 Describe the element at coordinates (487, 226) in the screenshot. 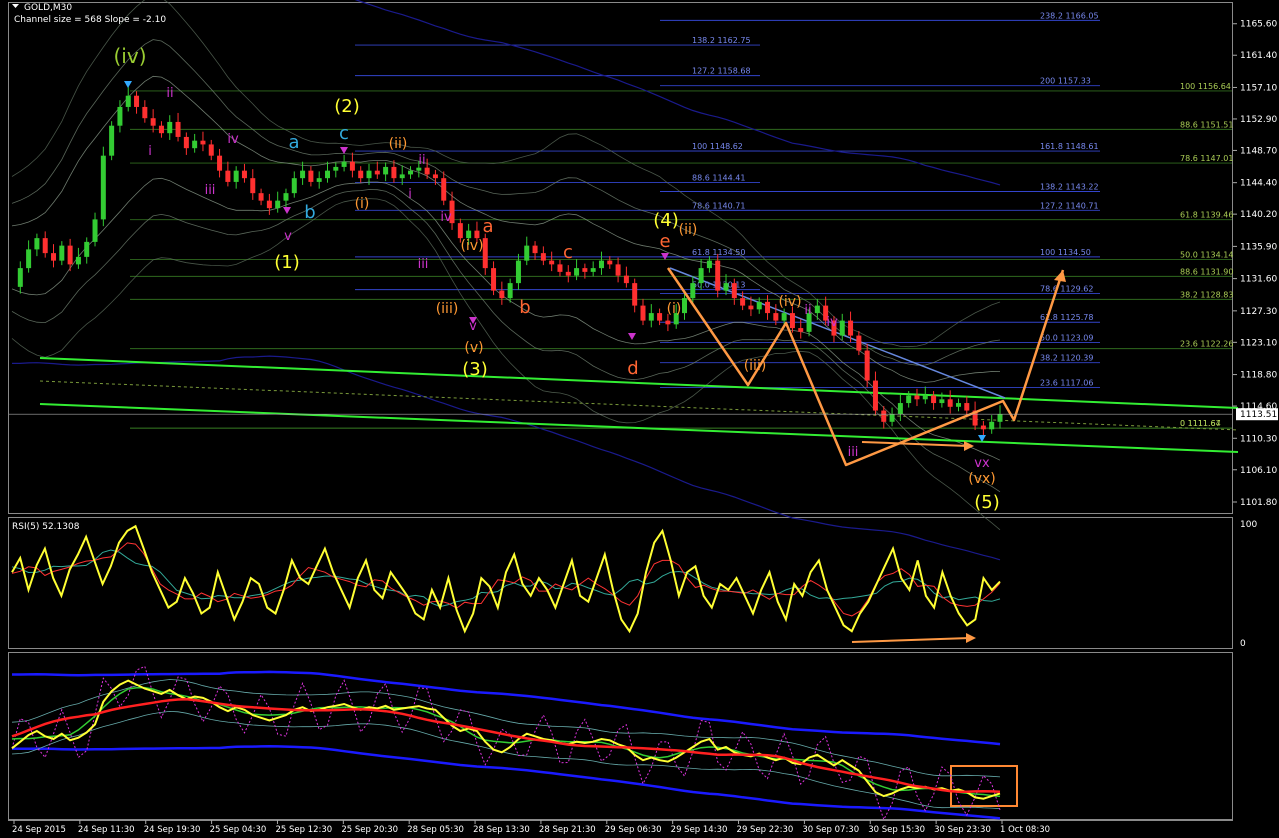

I see `wave-label: a` at that location.